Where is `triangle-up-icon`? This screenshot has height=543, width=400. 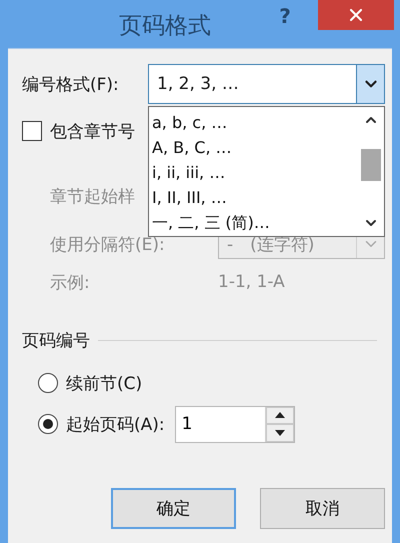
triangle-up-icon is located at coordinates (279, 415).